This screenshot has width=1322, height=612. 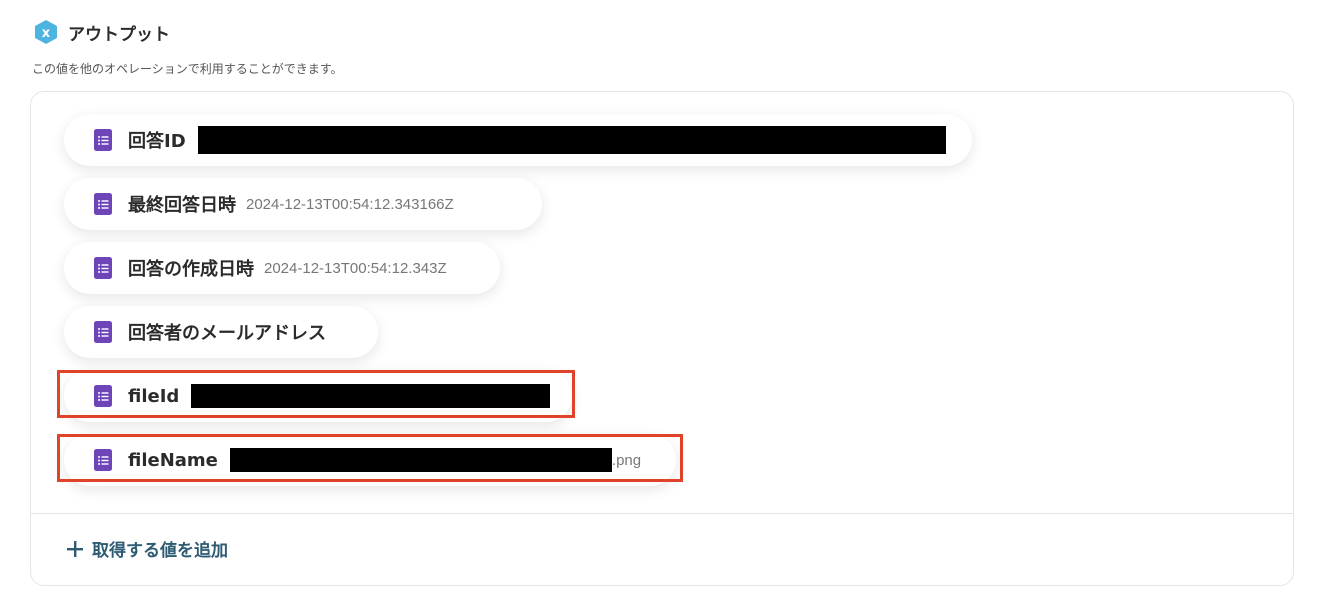 What do you see at coordinates (350, 204) in the screenshot?
I see `item-value: 2024-12-13T00:54:12.343166Z` at bounding box center [350, 204].